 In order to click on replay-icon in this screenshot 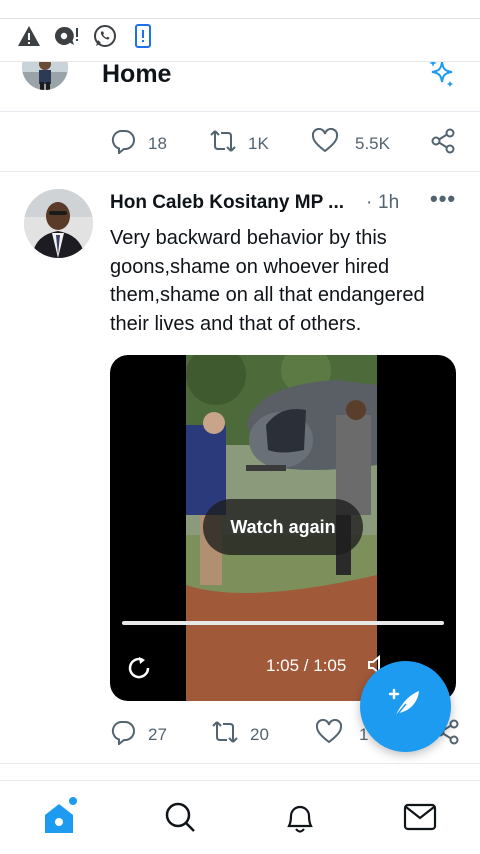, I will do `click(139, 668)`.